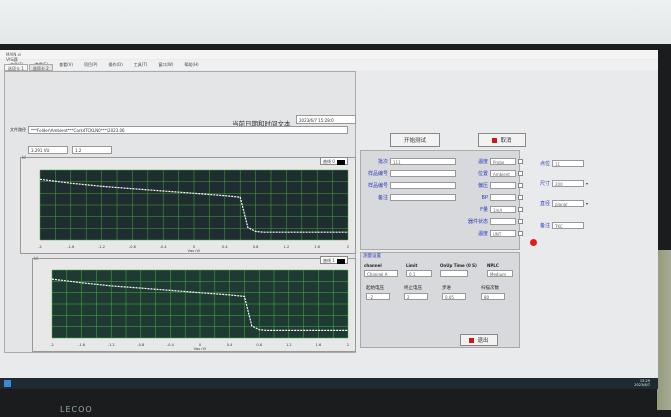 This screenshot has width=671, height=417. Describe the element at coordinates (503, 173) in the screenshot. I see `position-input: Ambient` at that location.